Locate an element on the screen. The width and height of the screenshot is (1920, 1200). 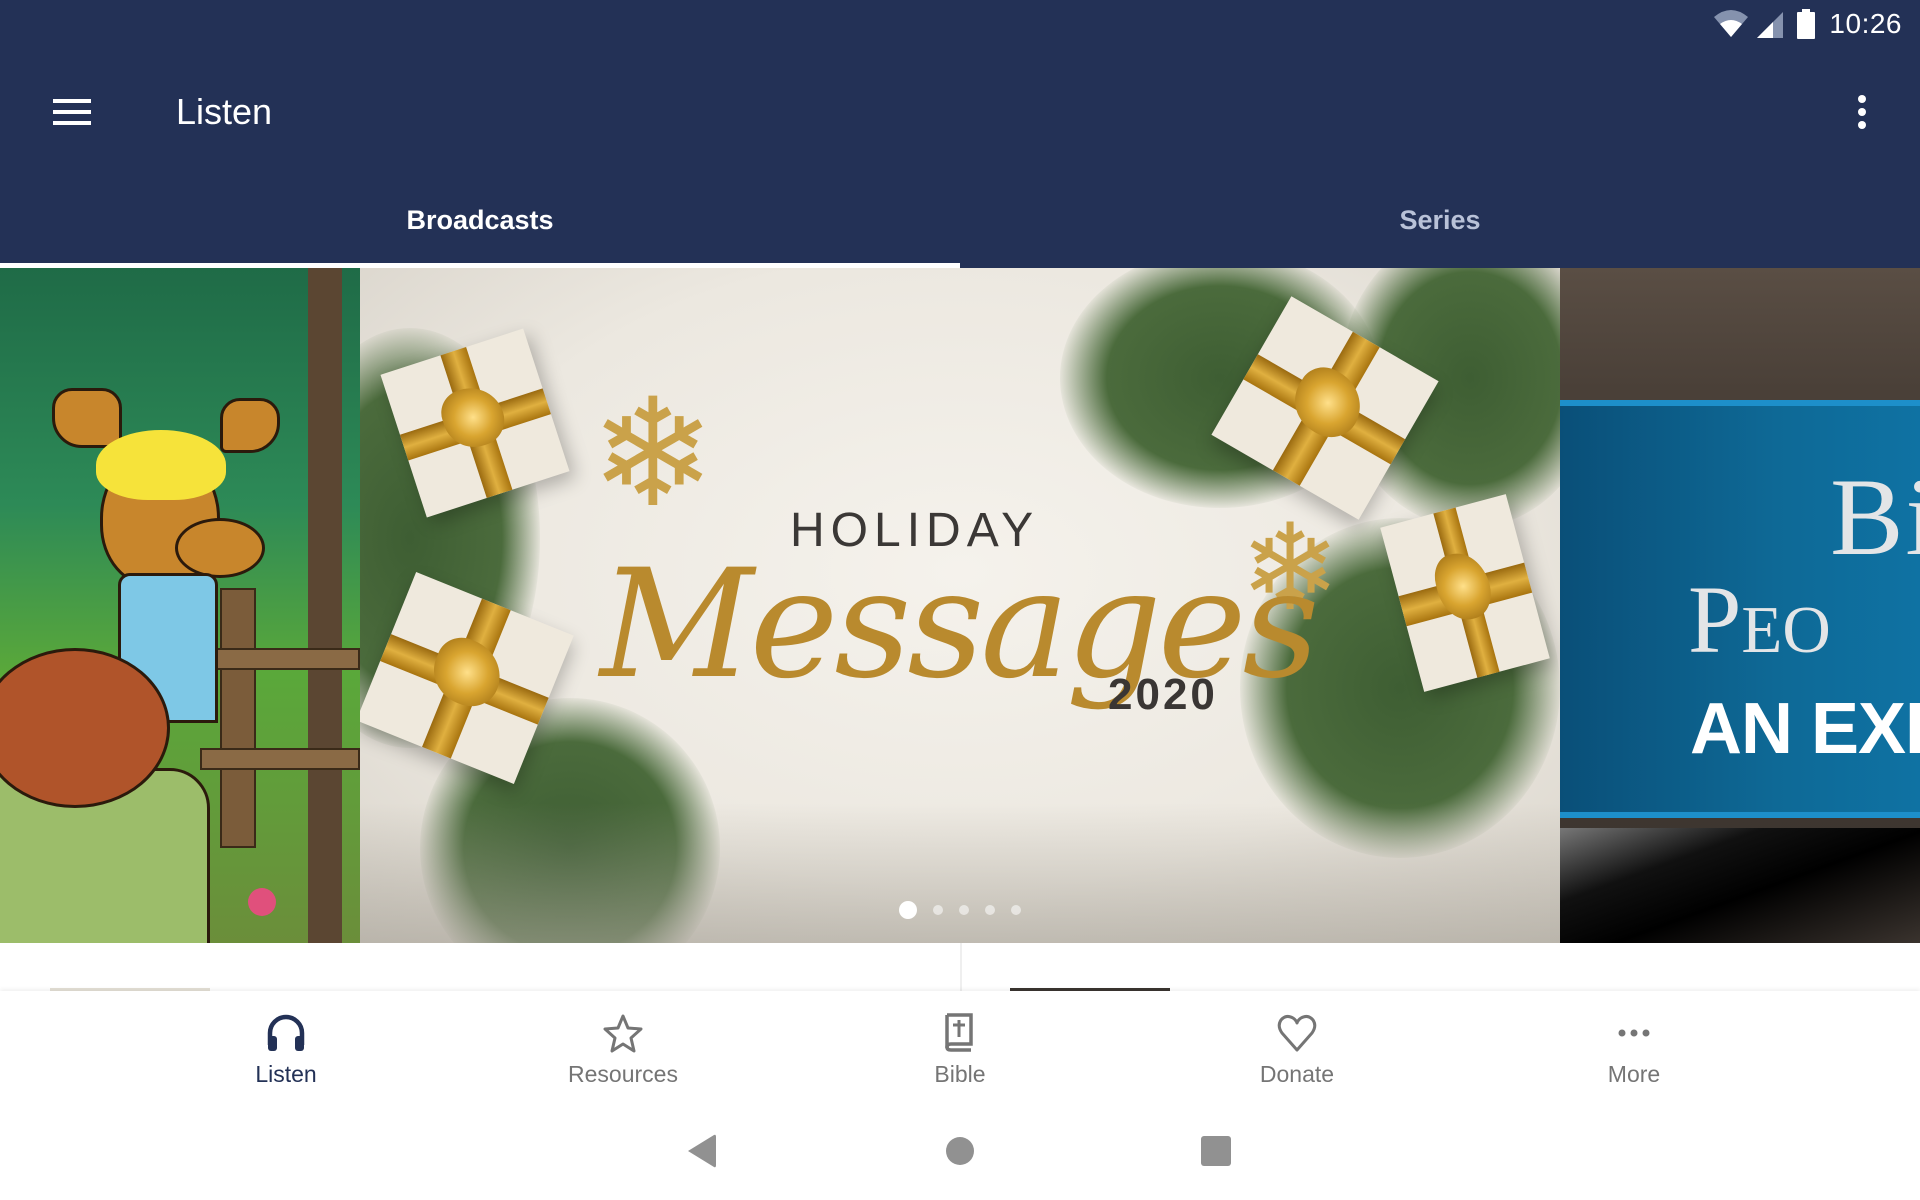
hamburger-menu-icon is located at coordinates (72, 112).